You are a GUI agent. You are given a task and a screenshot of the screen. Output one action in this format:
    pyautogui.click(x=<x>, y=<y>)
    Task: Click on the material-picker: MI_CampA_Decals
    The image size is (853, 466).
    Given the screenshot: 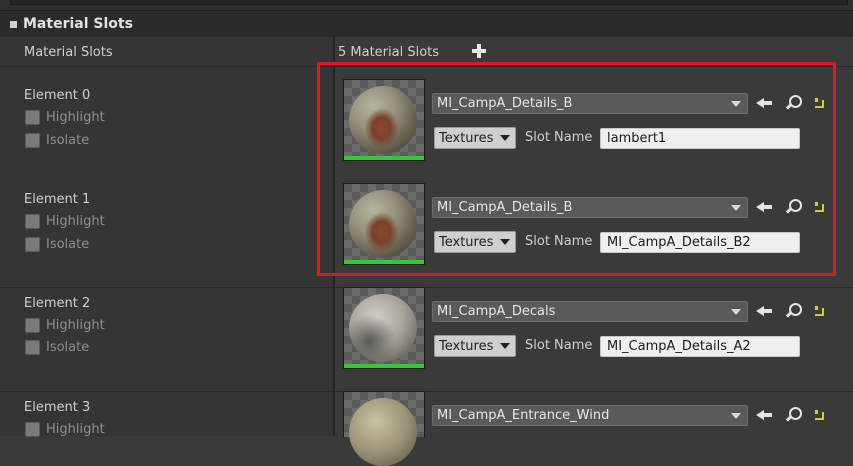 What is the action you would take?
    pyautogui.click(x=590, y=311)
    